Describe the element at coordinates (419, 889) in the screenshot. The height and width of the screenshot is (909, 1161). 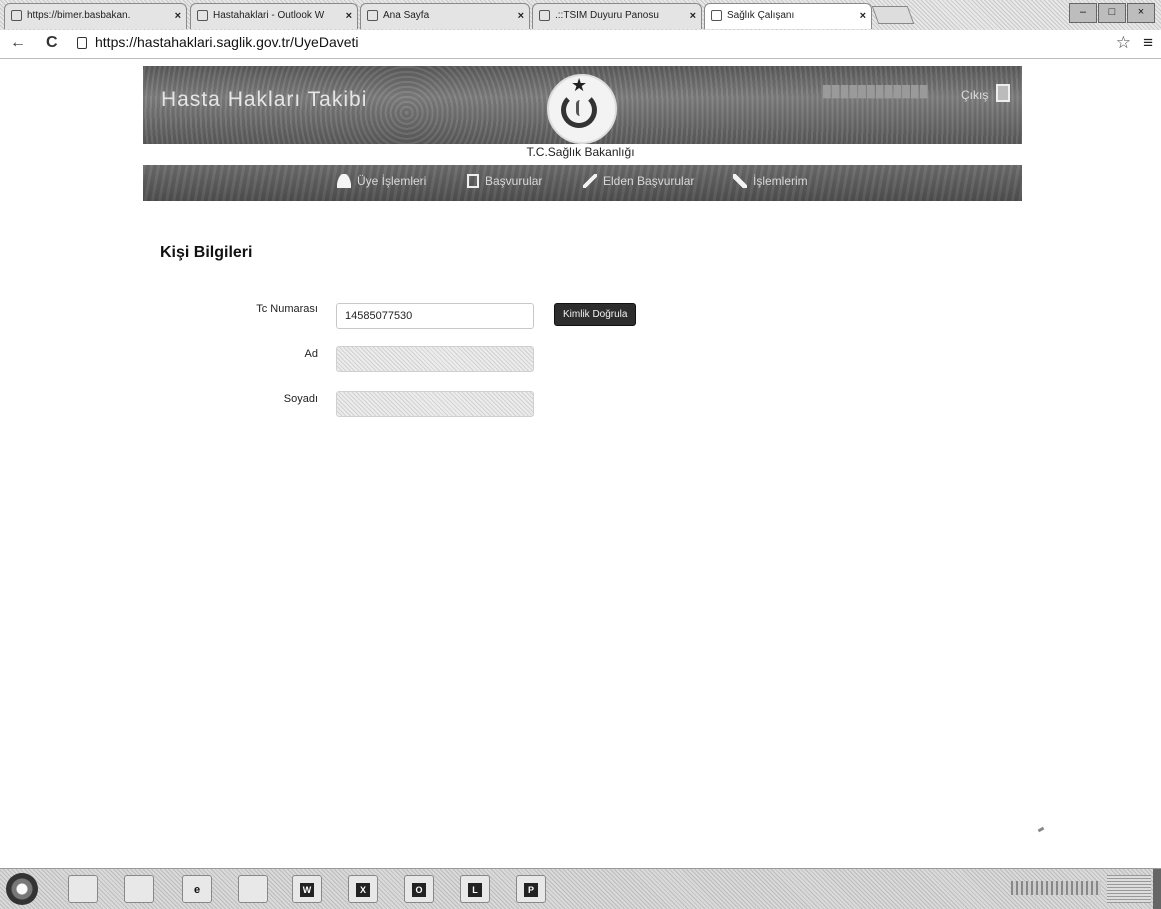
I see `outlook-icon: O` at that location.